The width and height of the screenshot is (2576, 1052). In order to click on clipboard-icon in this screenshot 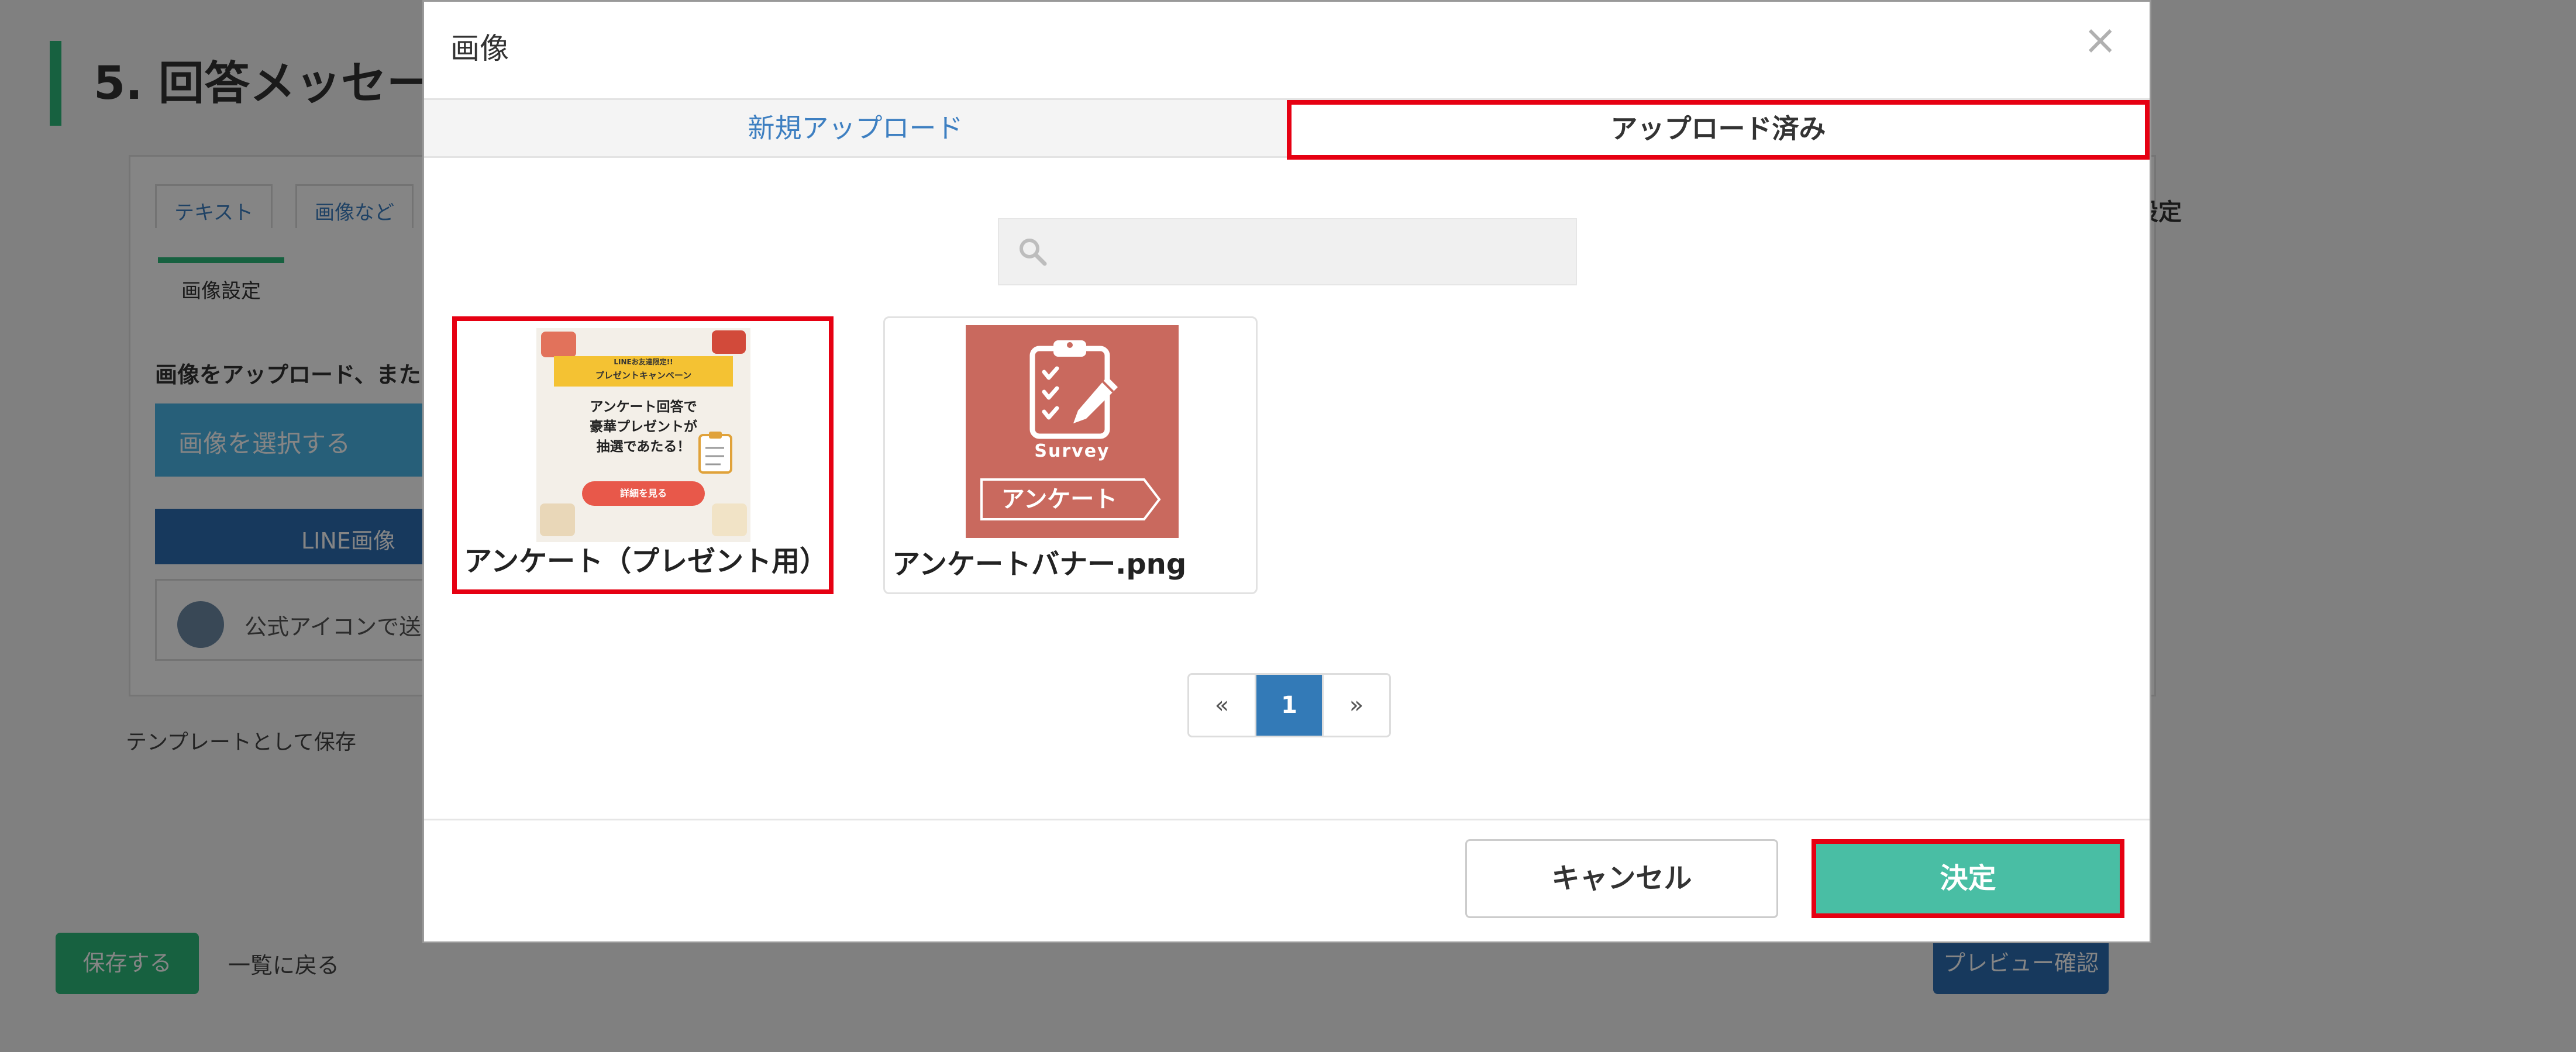, I will do `click(715, 453)`.